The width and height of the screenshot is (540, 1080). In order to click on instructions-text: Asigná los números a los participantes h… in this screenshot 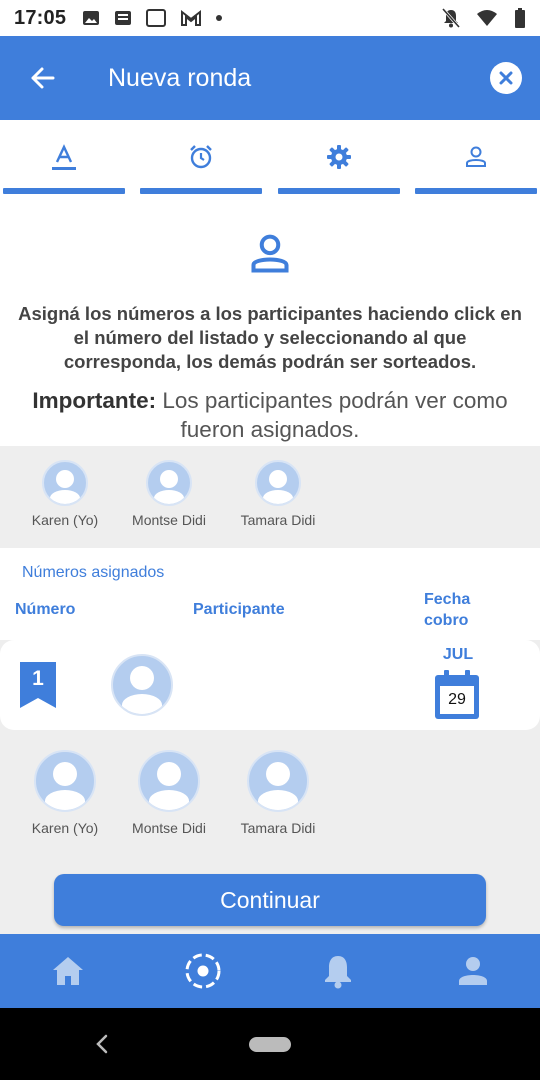, I will do `click(270, 337)`.